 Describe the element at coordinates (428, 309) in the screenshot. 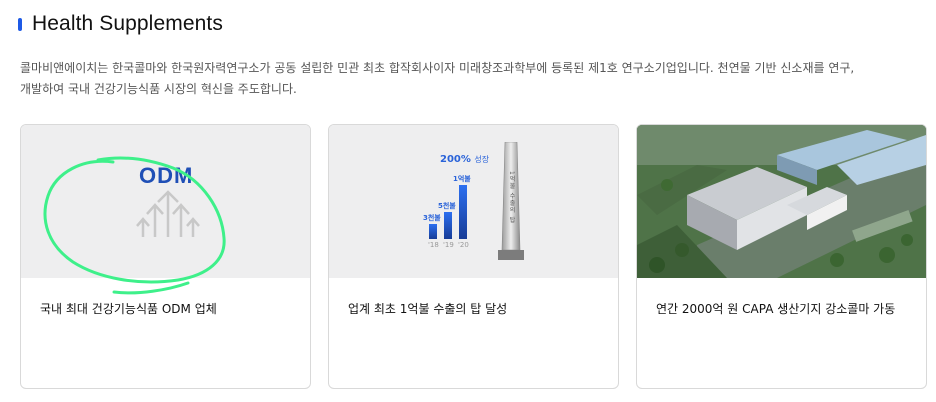

I see `card-caption: 업계 최초 1억불 수출의 탑 달성` at that location.